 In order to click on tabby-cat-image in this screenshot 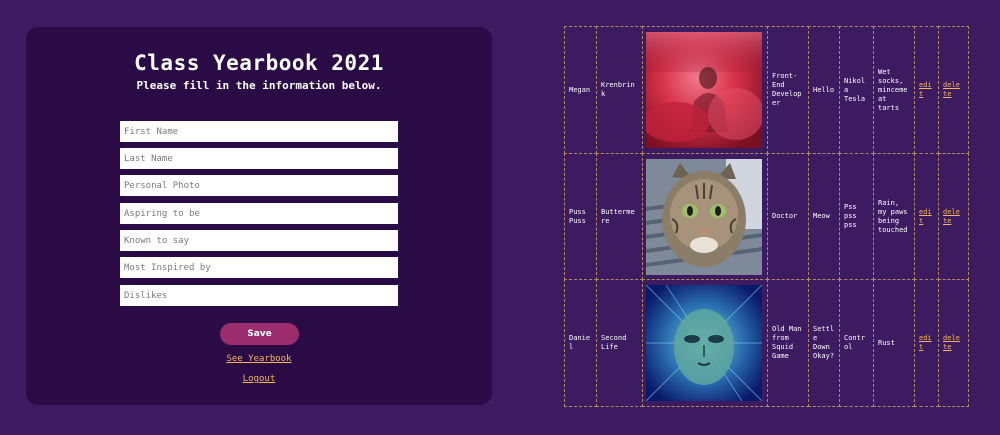, I will do `click(704, 217)`.